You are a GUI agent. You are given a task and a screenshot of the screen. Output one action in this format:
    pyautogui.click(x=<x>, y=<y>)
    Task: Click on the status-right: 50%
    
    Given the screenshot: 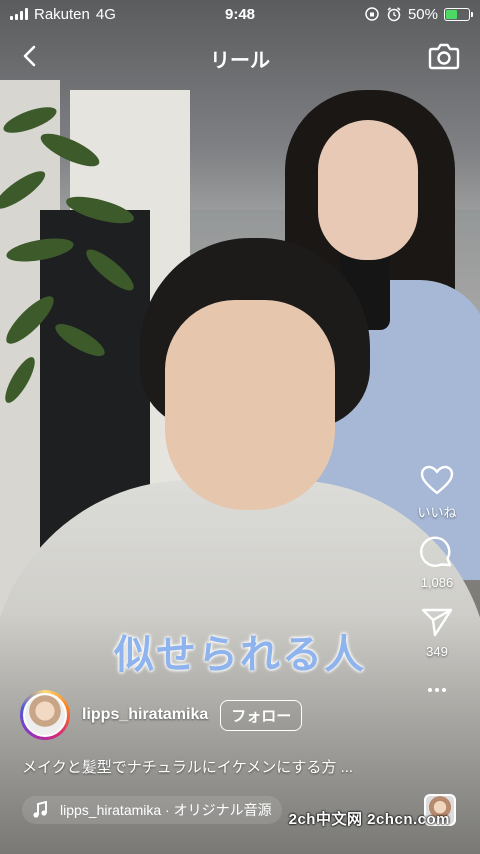 What is the action you would take?
    pyautogui.click(x=418, y=14)
    